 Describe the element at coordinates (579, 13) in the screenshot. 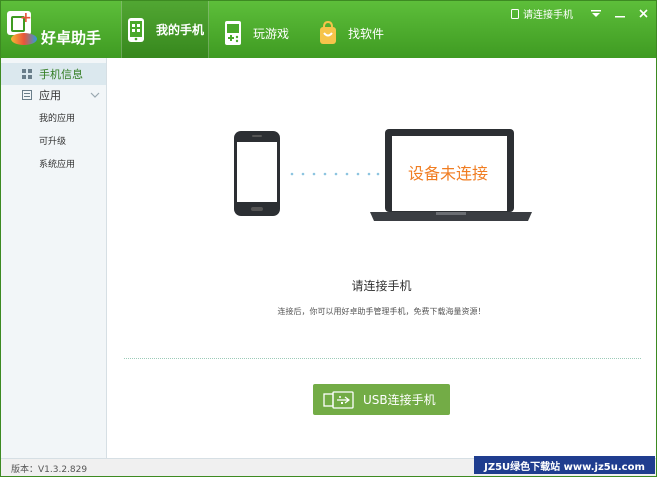

I see `window-toolbar: 请连接手机` at that location.